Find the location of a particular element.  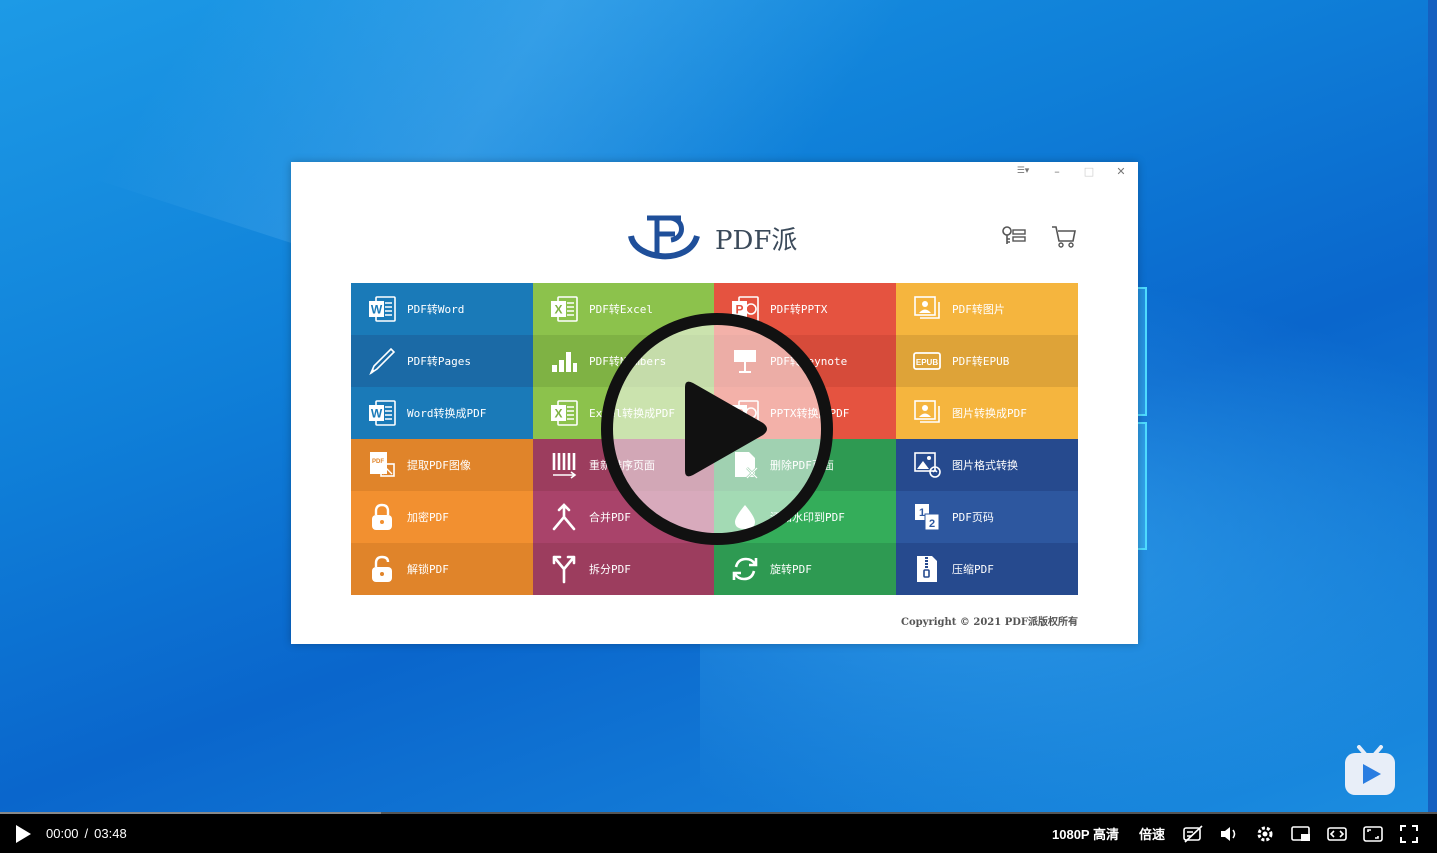

function-tile-label: PDF转图片 is located at coordinates (978, 309).